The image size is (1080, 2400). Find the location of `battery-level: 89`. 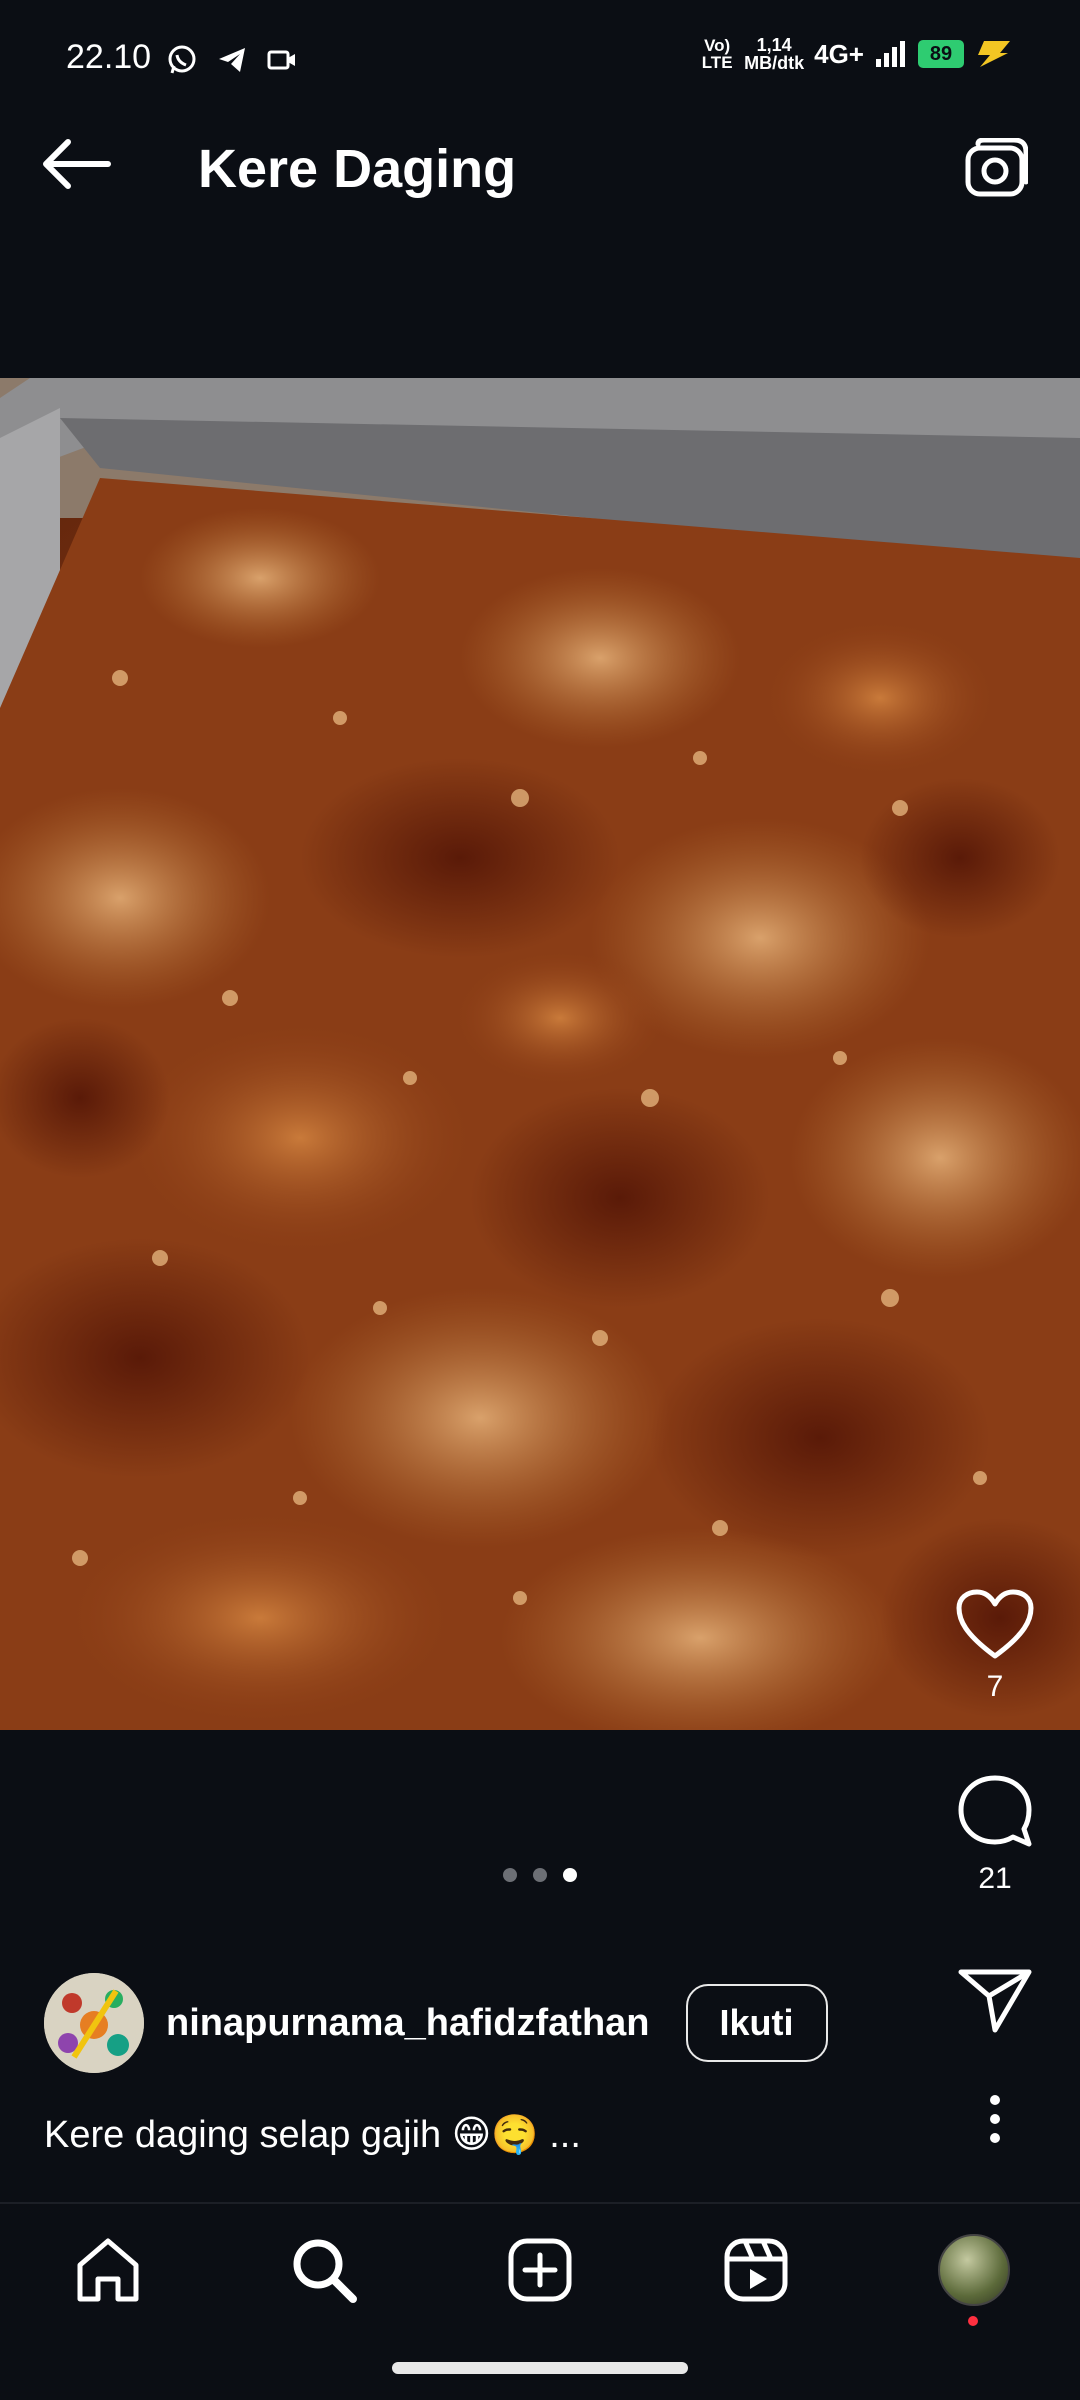

battery-level: 89 is located at coordinates (941, 54).